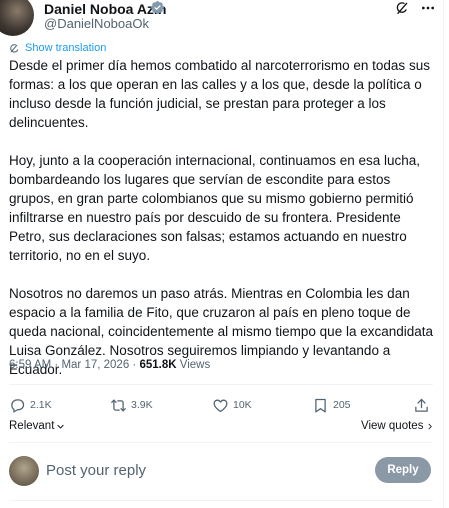  I want to click on bookmark-icon, so click(320, 405).